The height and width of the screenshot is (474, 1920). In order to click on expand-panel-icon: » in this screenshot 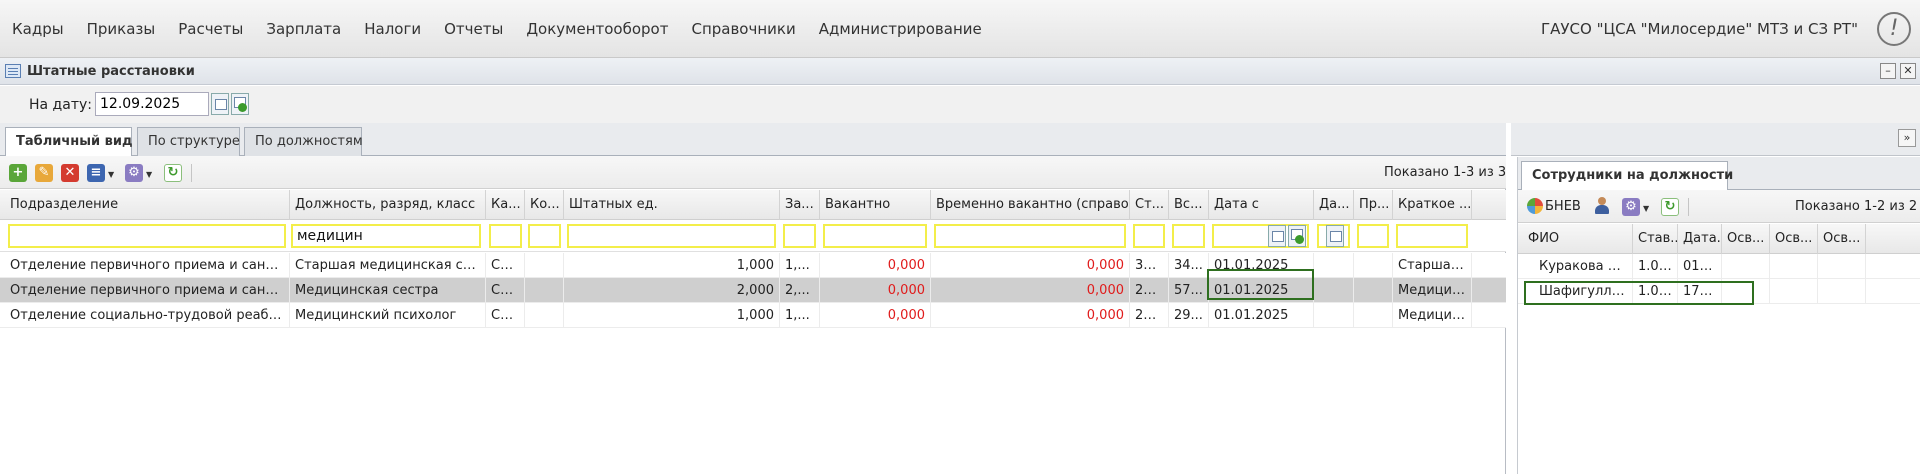, I will do `click(1907, 138)`.